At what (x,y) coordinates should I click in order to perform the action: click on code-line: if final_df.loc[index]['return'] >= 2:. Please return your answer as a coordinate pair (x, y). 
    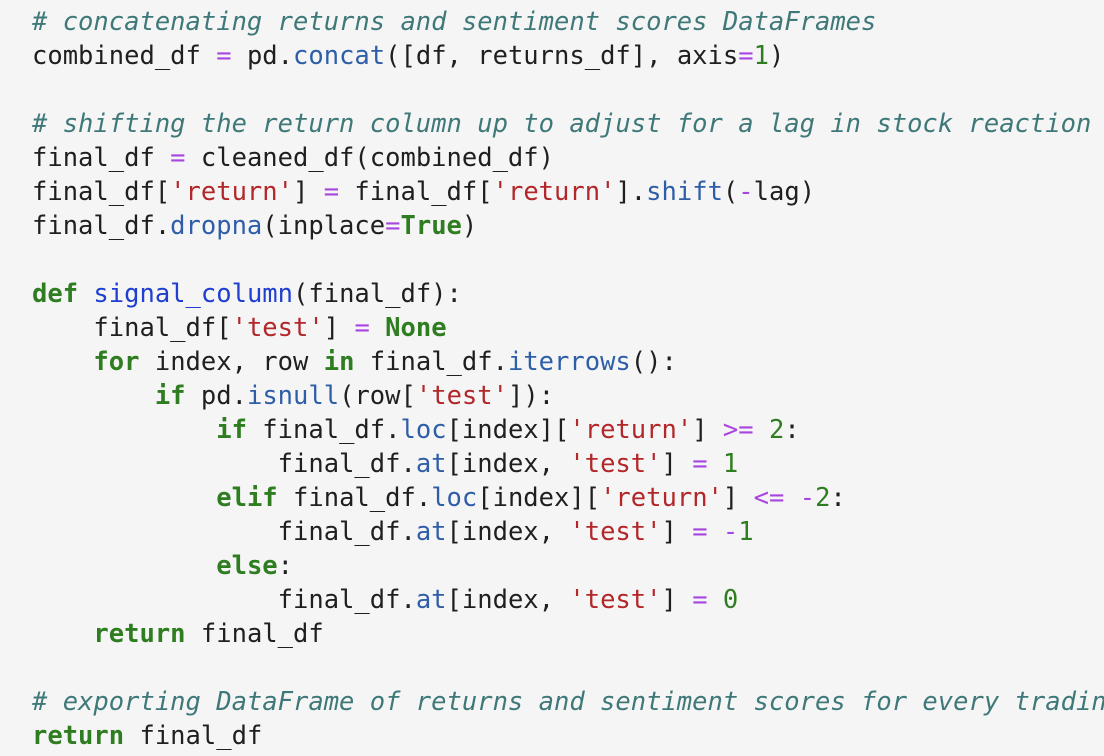
    Looking at the image, I should click on (568, 430).